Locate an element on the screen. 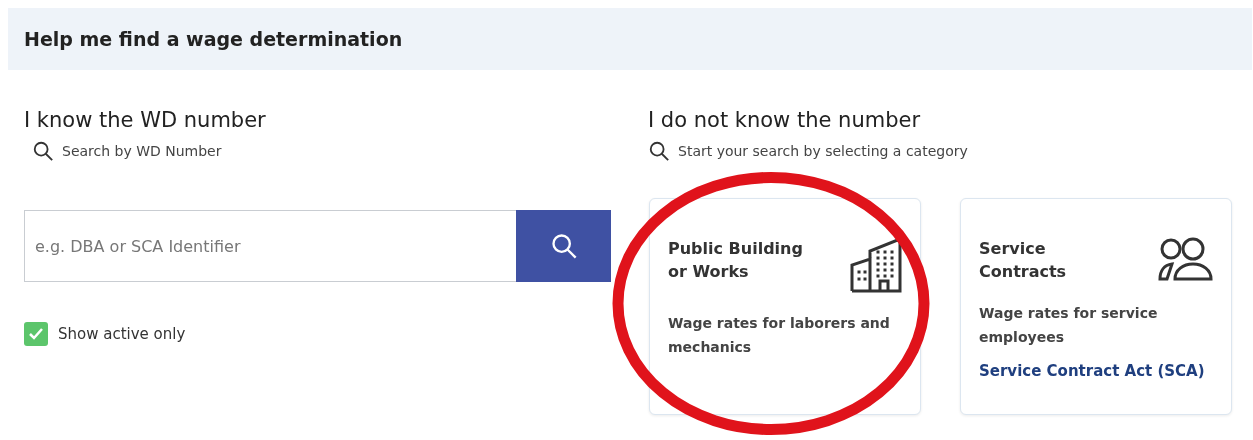 The image size is (1253, 440). people-icon is located at coordinates (1185, 259).